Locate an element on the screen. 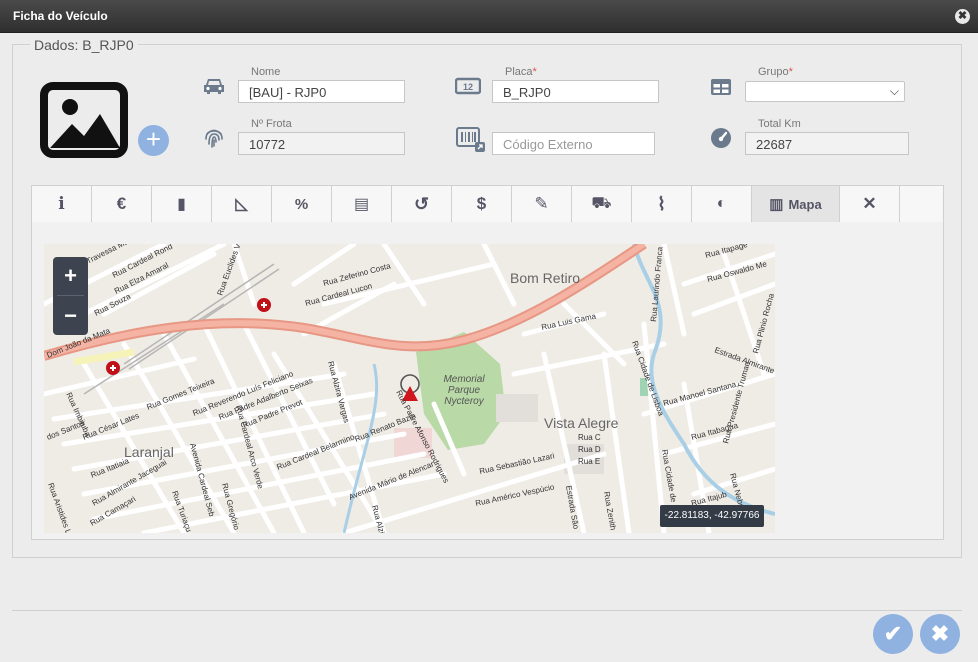 Image resolution: width=978 pixels, height=662 pixels. fingerprint-icon is located at coordinates (214, 138).